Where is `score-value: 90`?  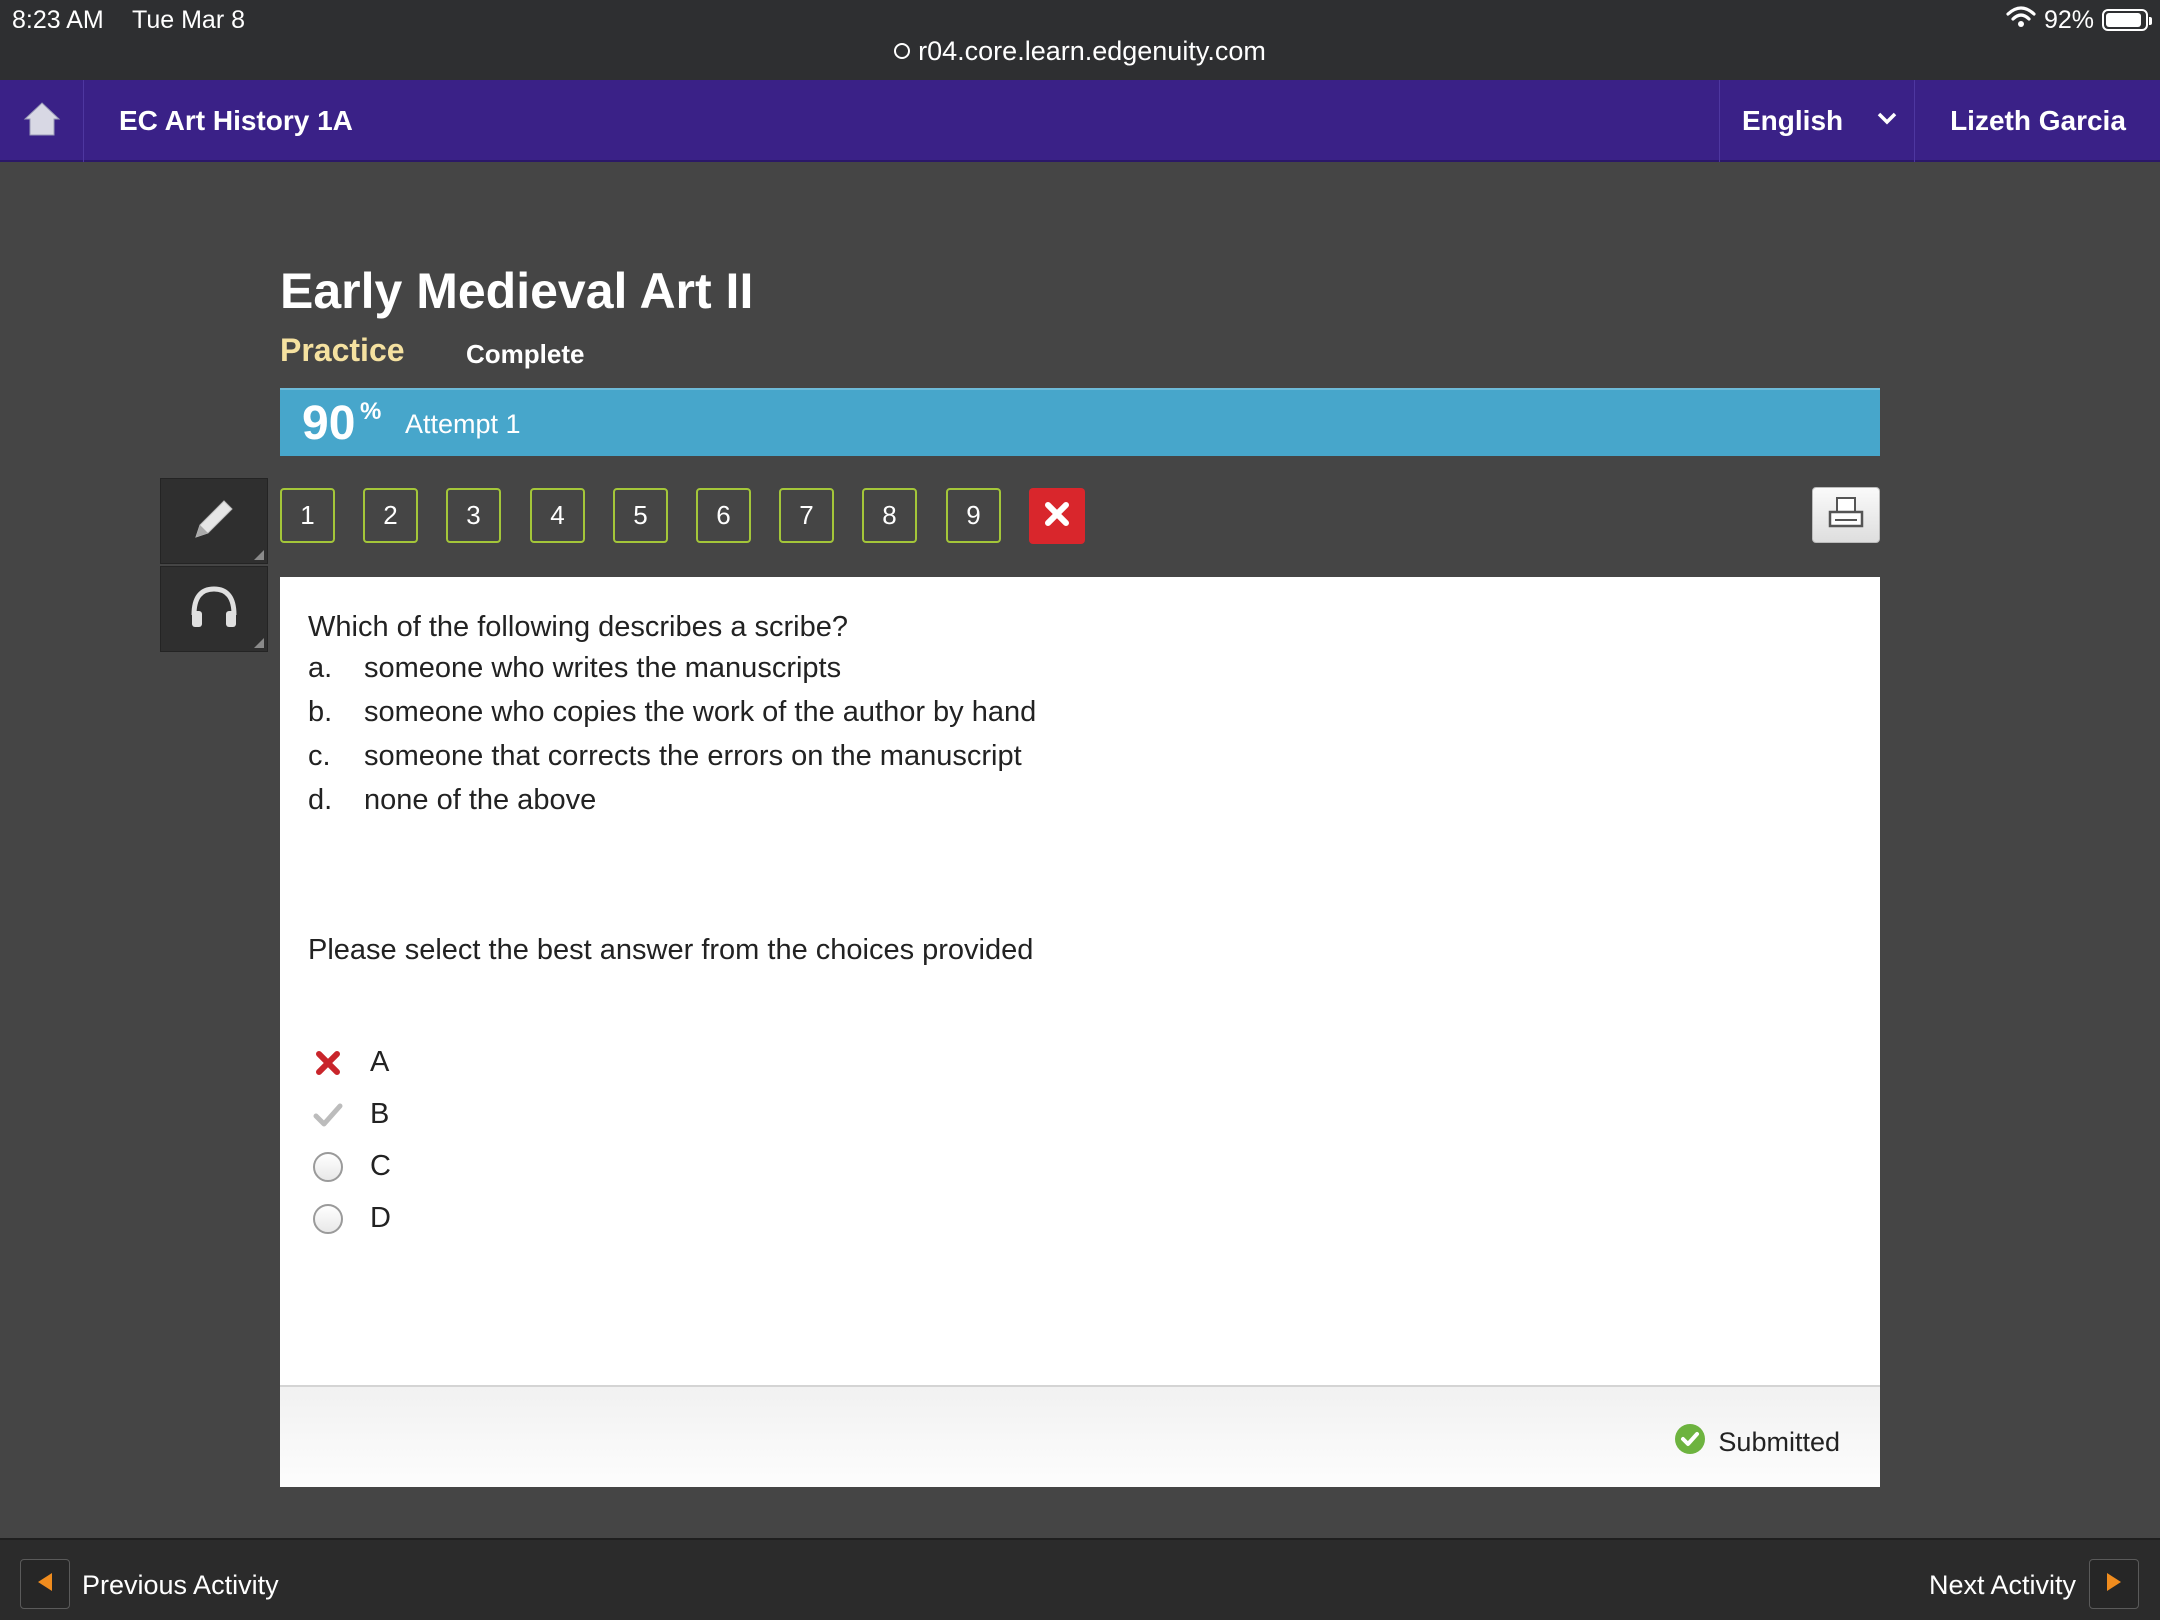 score-value: 90 is located at coordinates (329, 423).